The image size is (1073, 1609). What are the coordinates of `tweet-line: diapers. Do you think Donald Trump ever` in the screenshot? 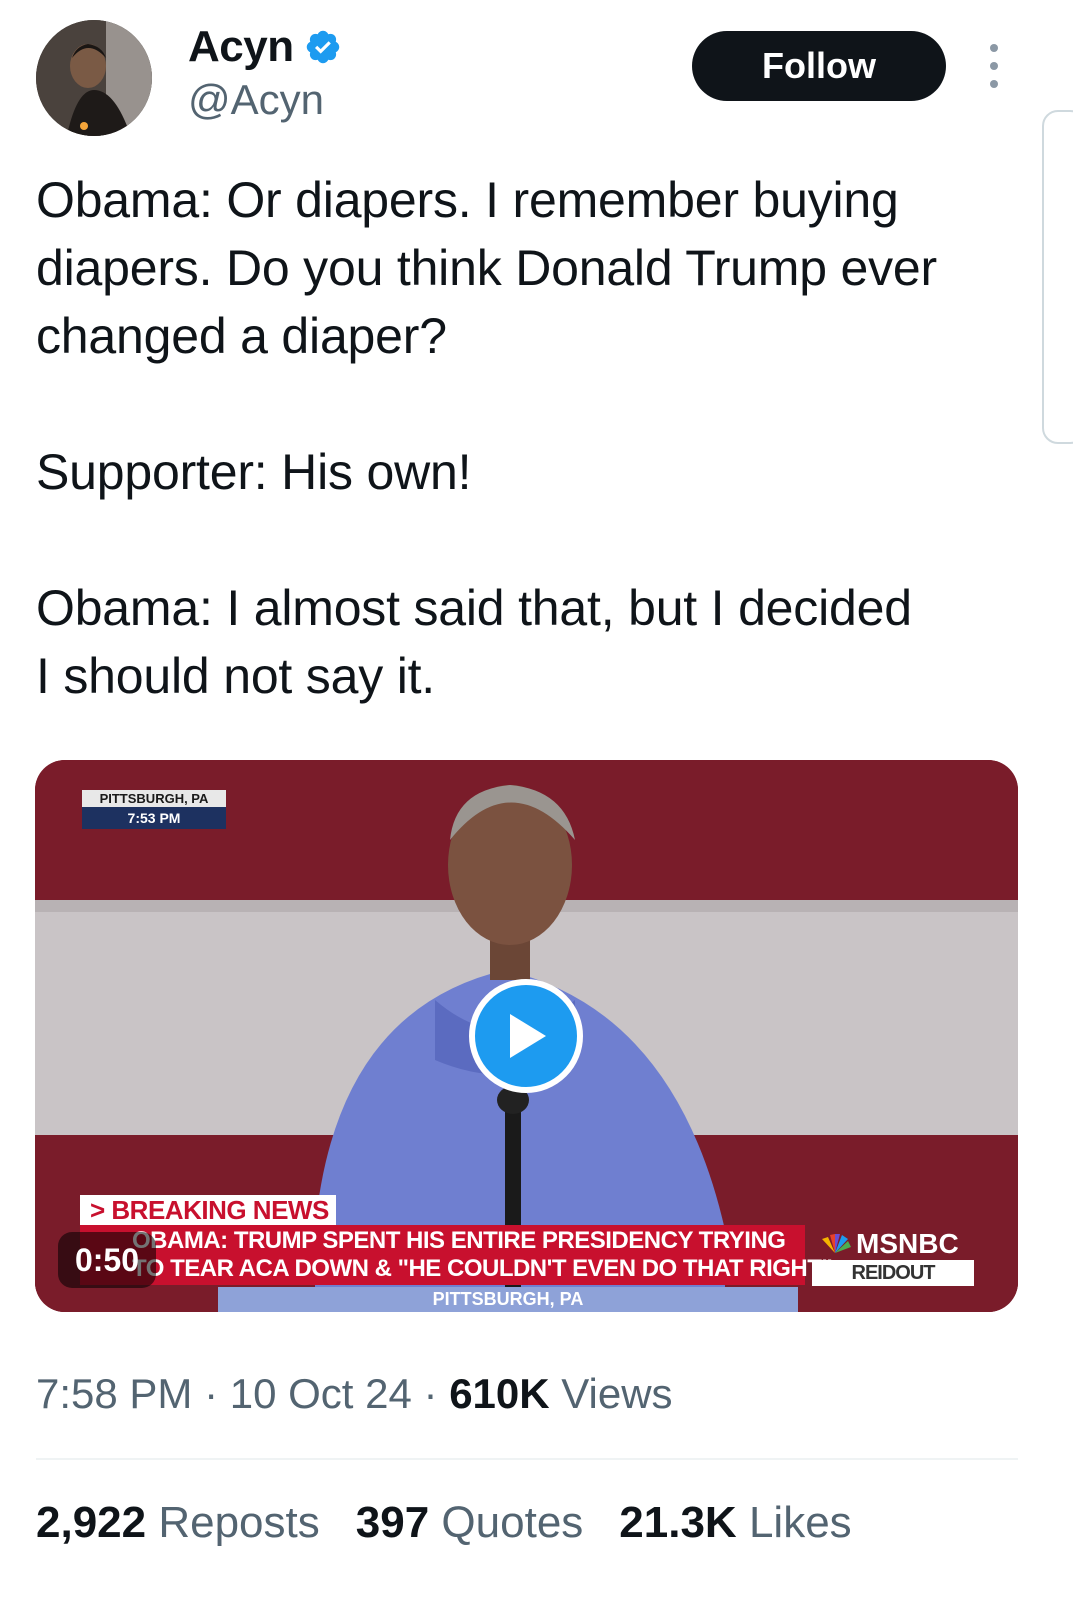 It's located at (486, 268).